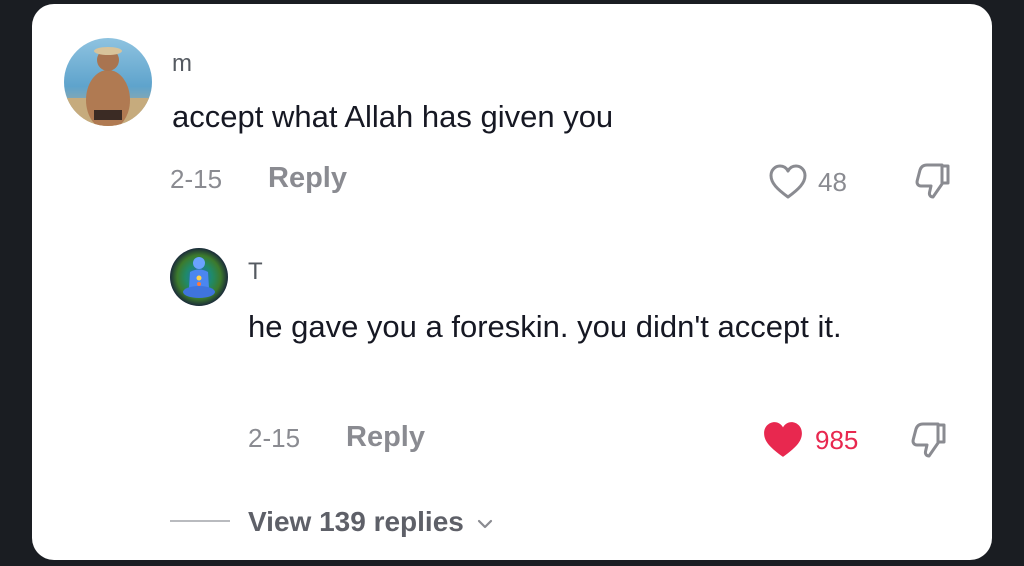  What do you see at coordinates (837, 440) in the screenshot?
I see `like-count: 985` at bounding box center [837, 440].